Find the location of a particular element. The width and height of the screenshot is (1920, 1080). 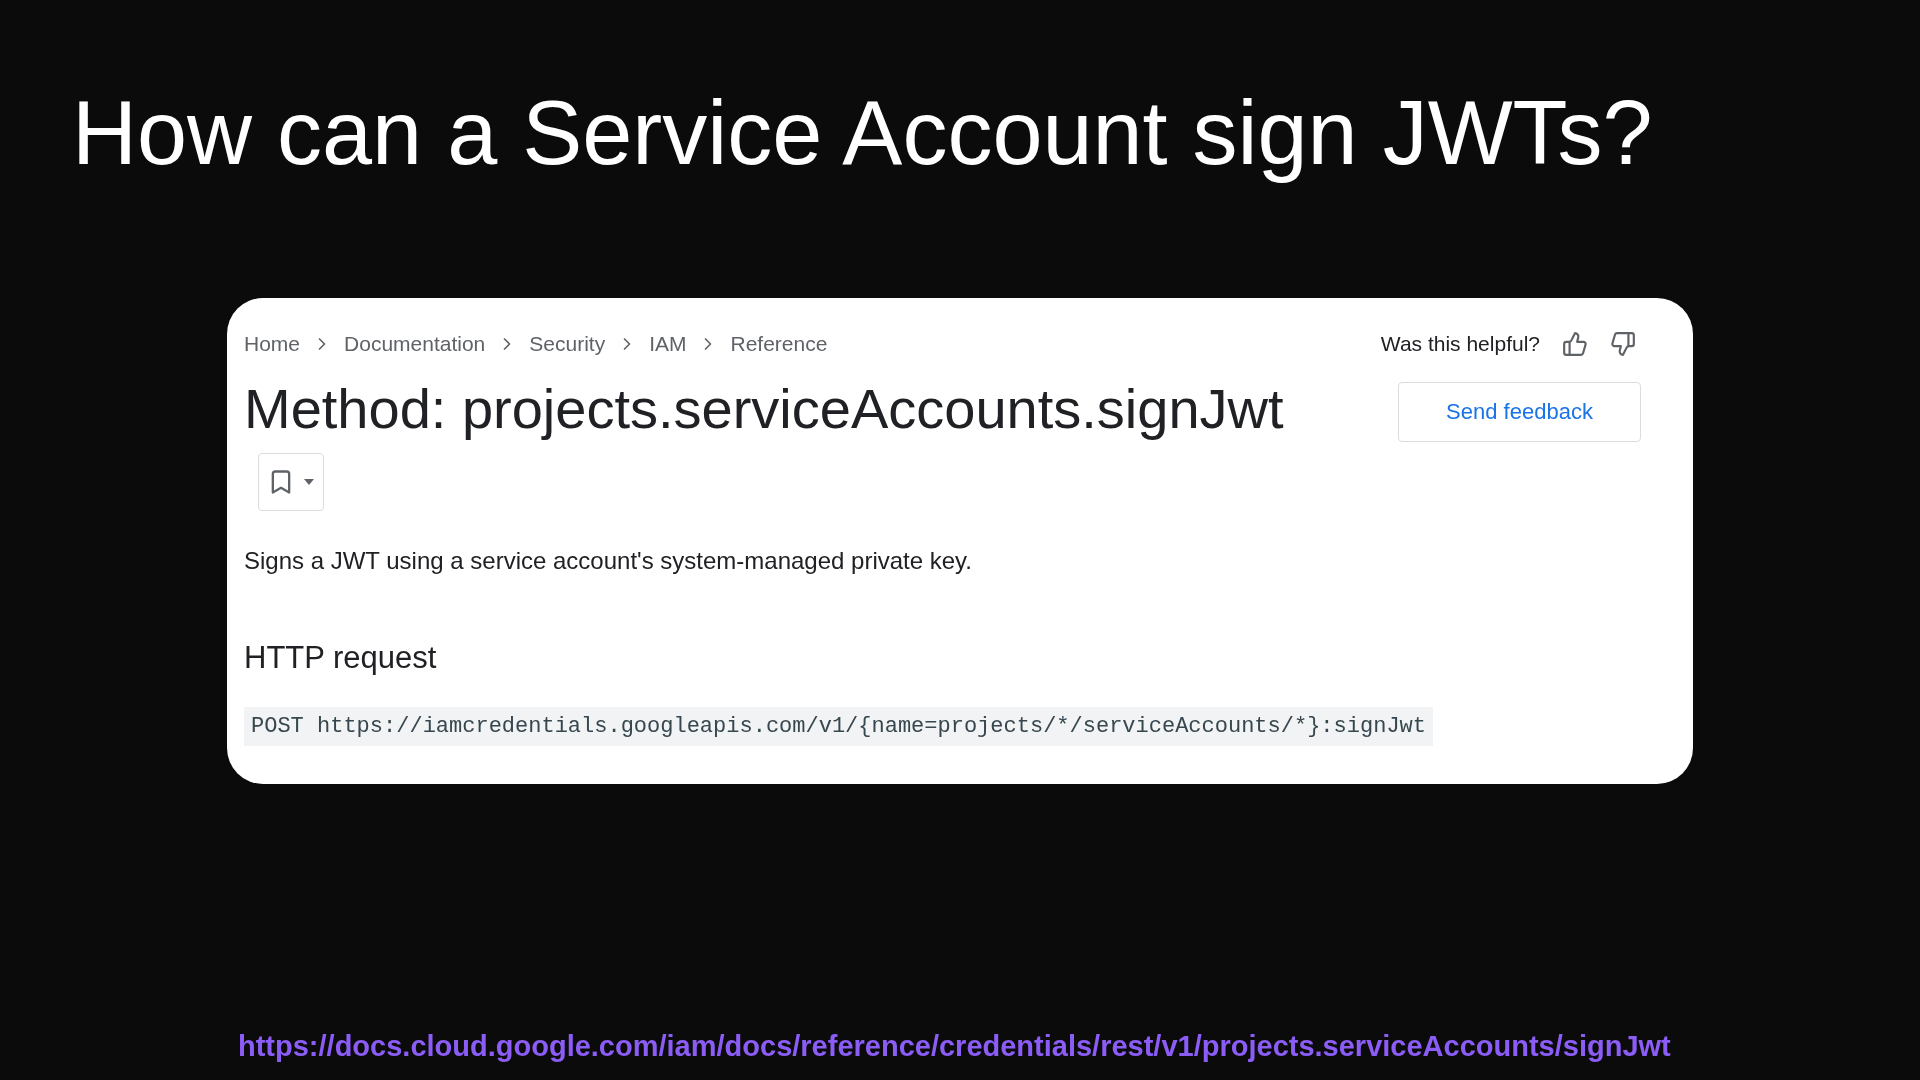

breadcrumb-link: Reference is located at coordinates (779, 344).